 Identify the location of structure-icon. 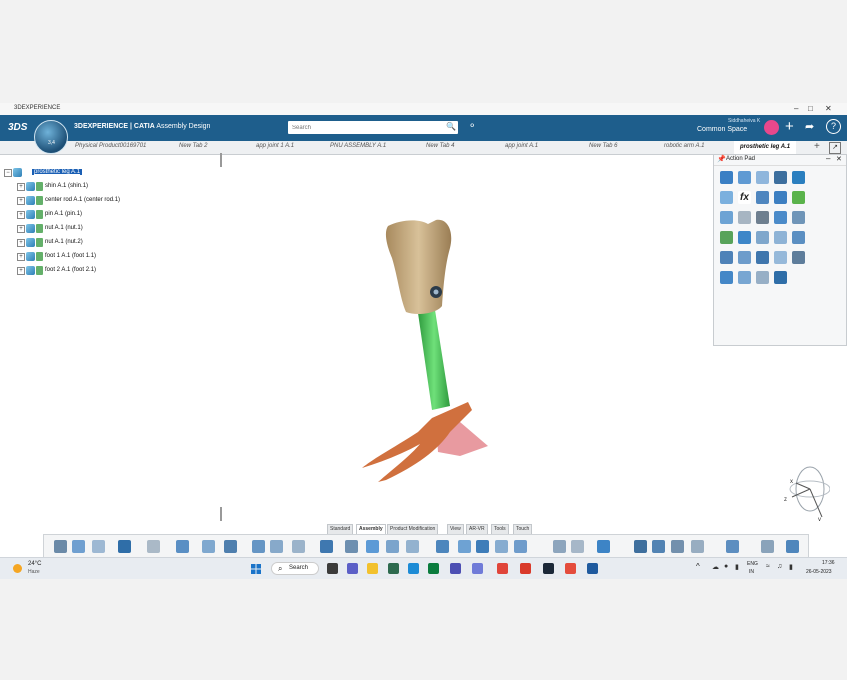
(767, 546).